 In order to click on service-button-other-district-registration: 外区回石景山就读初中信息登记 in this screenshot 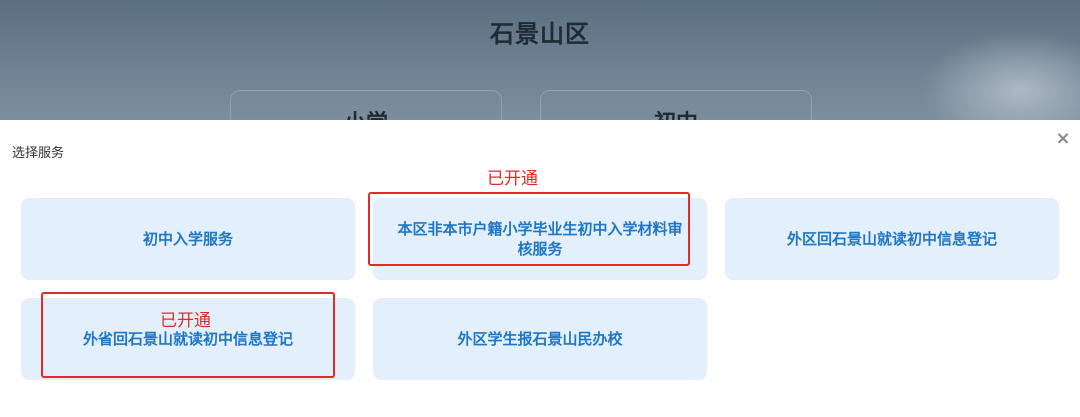, I will do `click(892, 239)`.